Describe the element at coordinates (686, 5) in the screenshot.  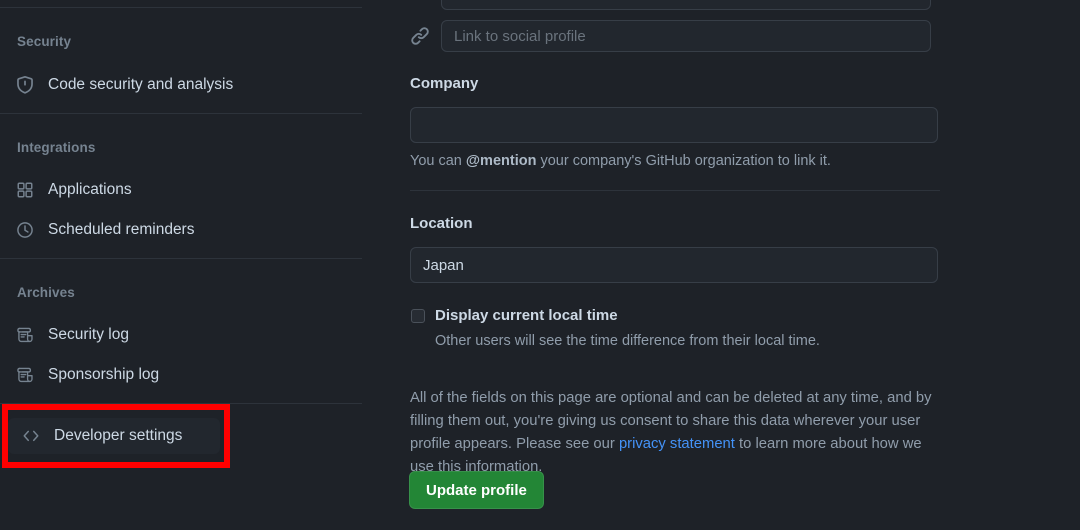
I see `previous-social-profile-input` at that location.